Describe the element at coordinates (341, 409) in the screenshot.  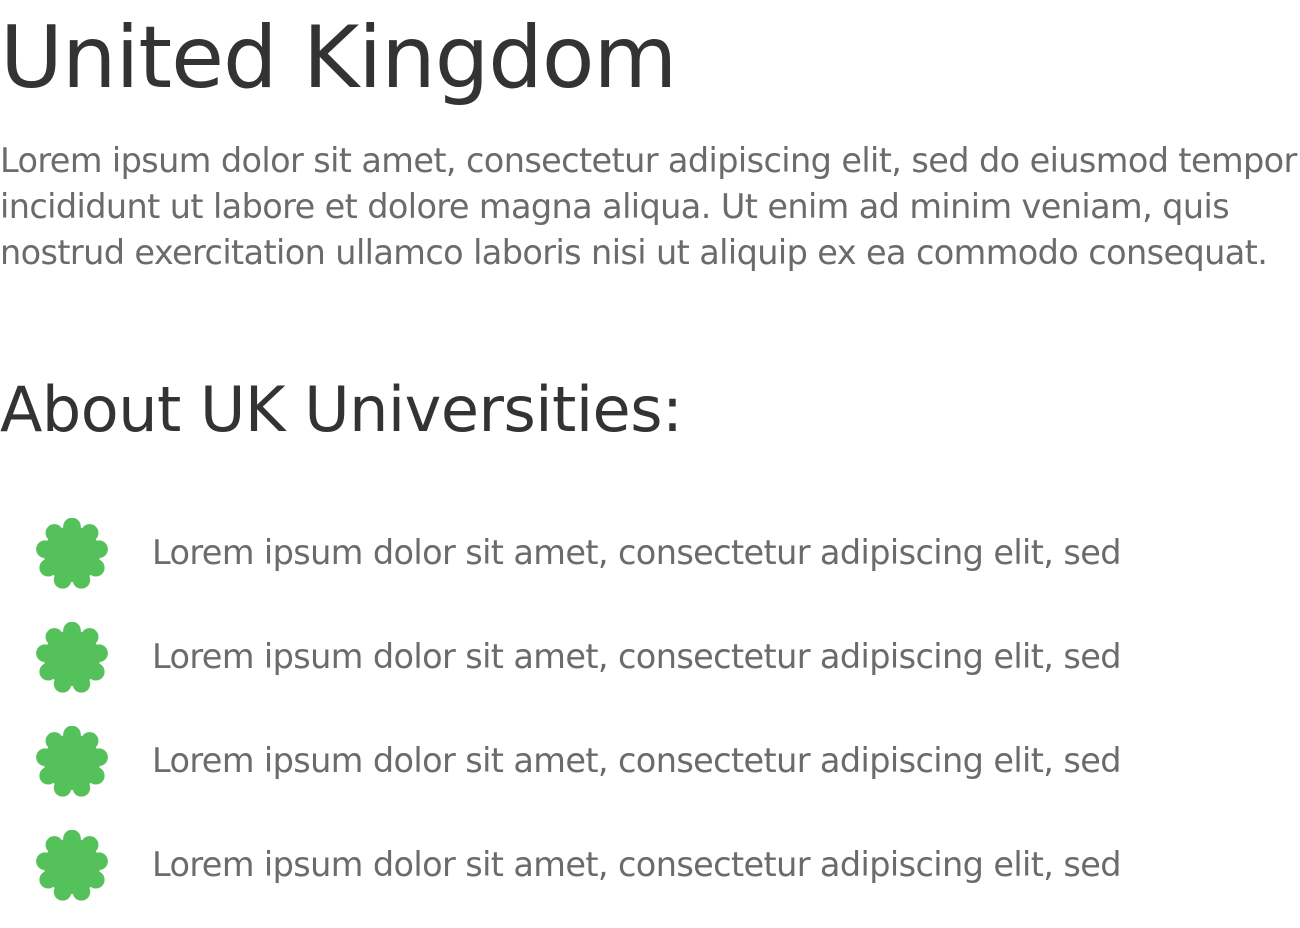
I see `section-heading: About UK Universities:` at that location.